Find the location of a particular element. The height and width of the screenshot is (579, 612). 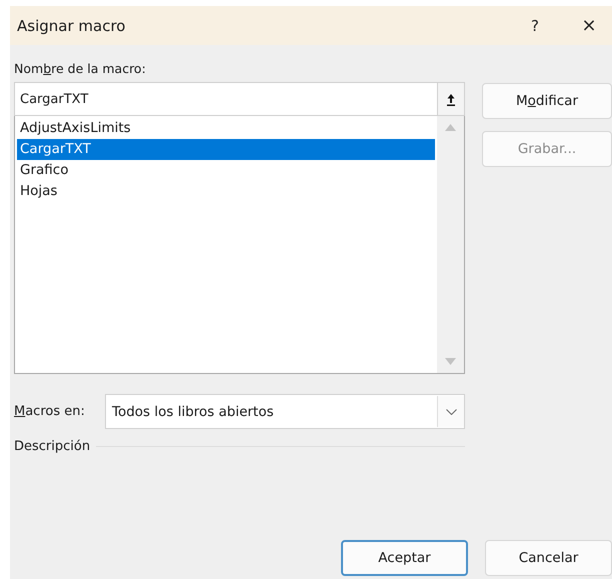

ok-button: Aceptar is located at coordinates (404, 558).